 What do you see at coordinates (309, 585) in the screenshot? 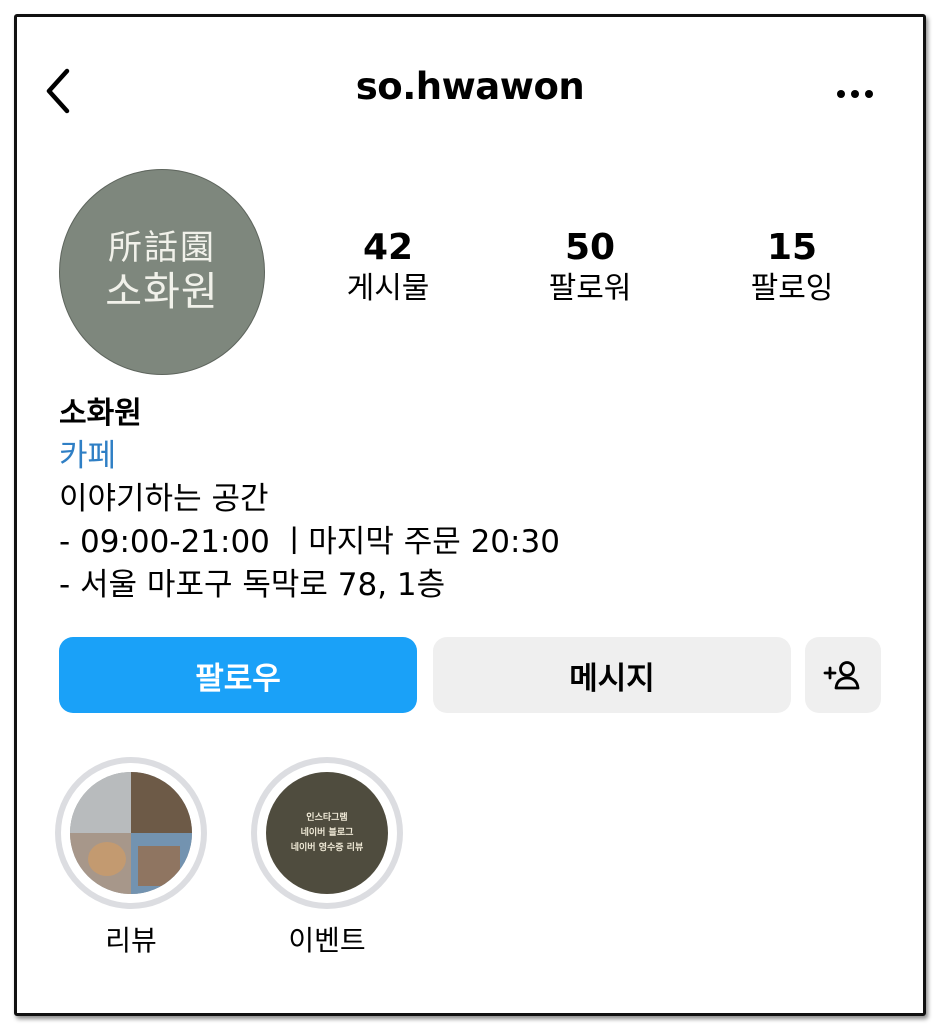
I see `bio-address: - 서울 마포구 독막로 78, 1층` at bounding box center [309, 585].